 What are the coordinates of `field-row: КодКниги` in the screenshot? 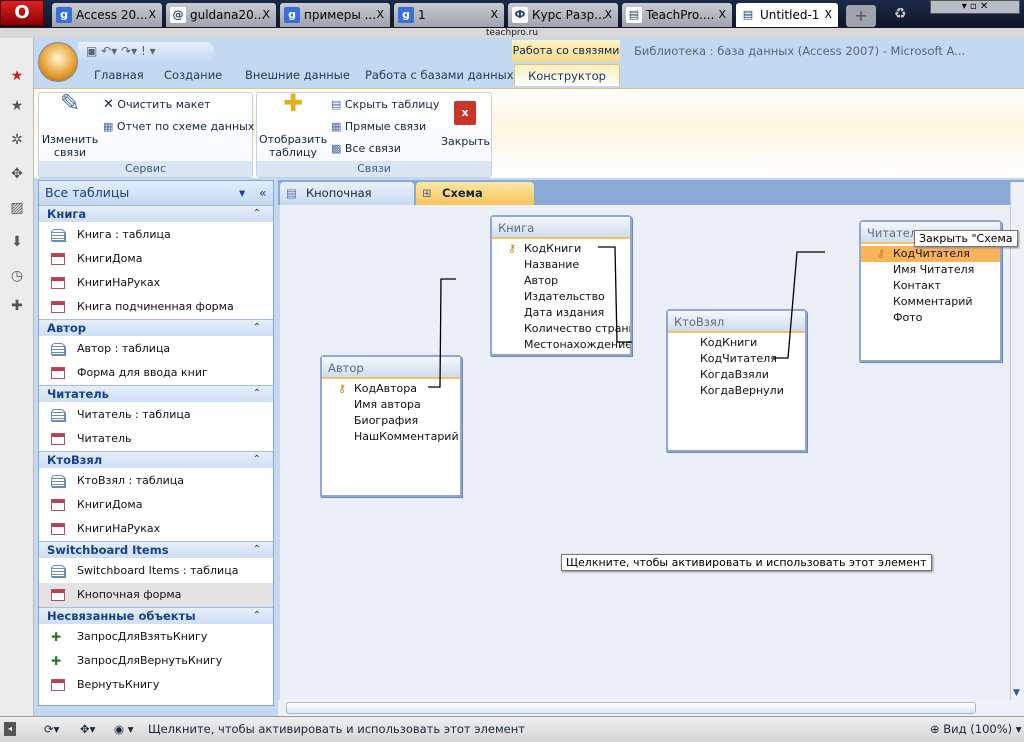 It's located at (736, 343).